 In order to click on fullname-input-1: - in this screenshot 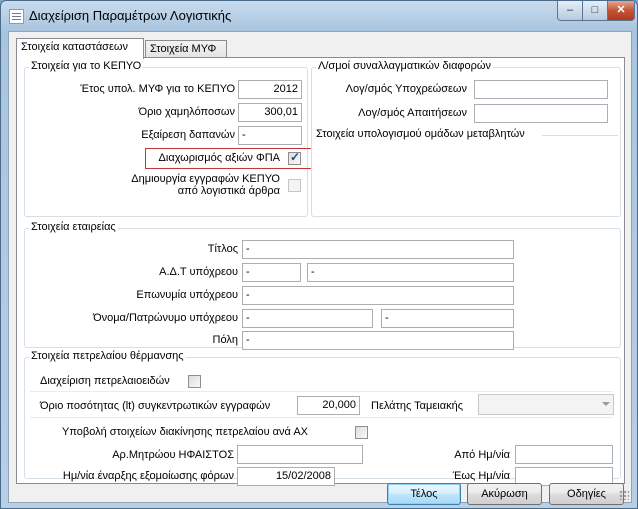, I will do `click(307, 318)`.